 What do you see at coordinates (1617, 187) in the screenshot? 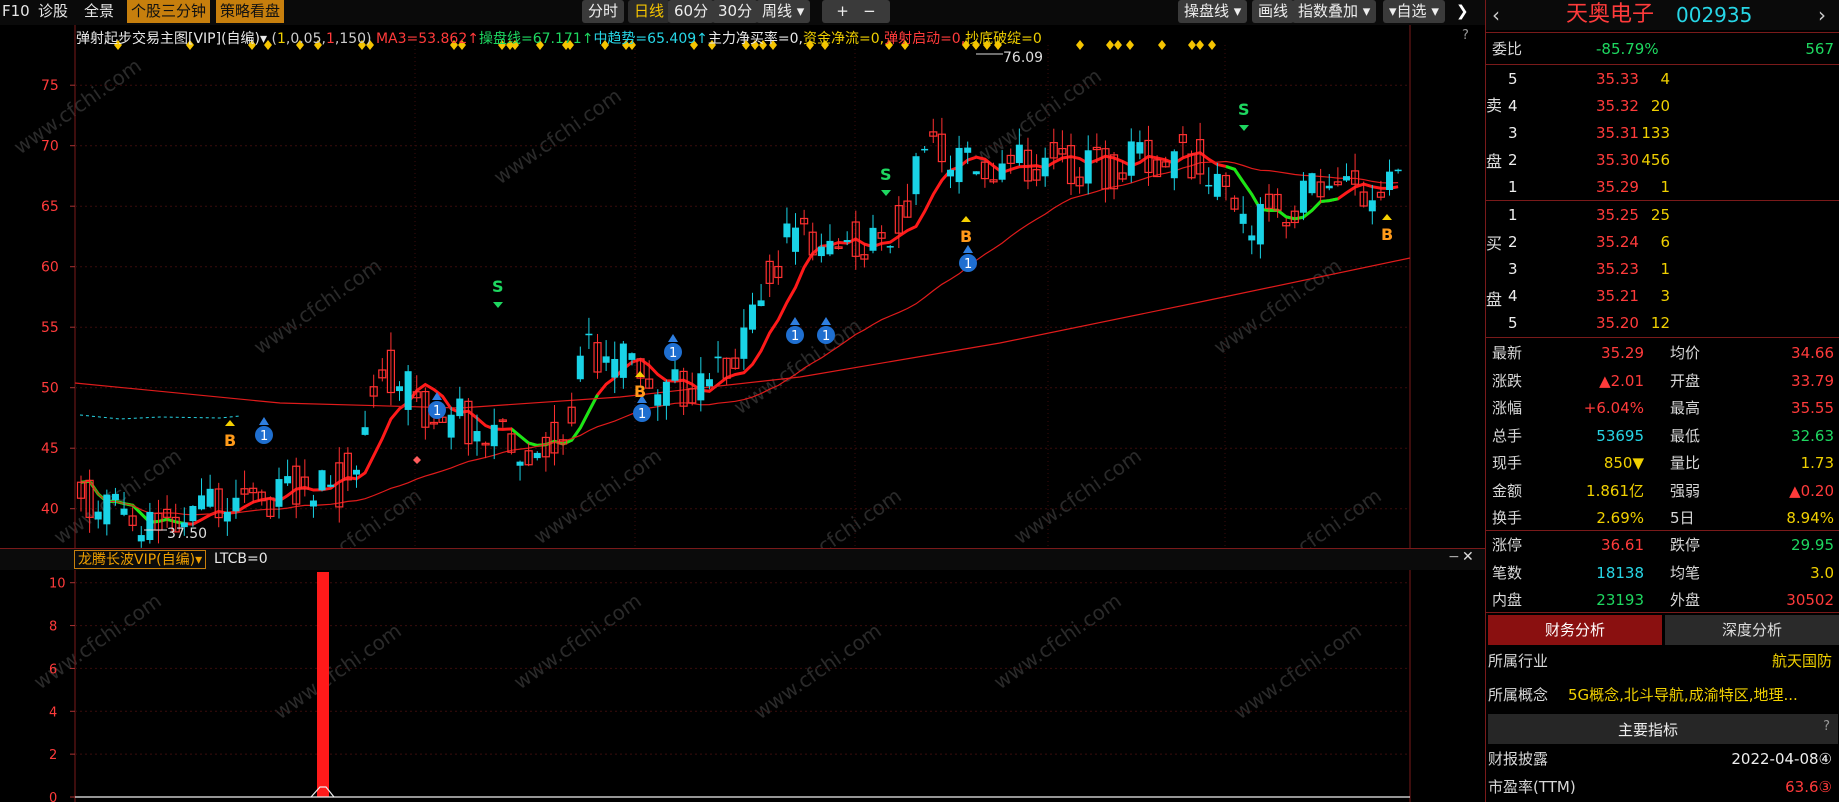
I see `ask-price: 35.29` at bounding box center [1617, 187].